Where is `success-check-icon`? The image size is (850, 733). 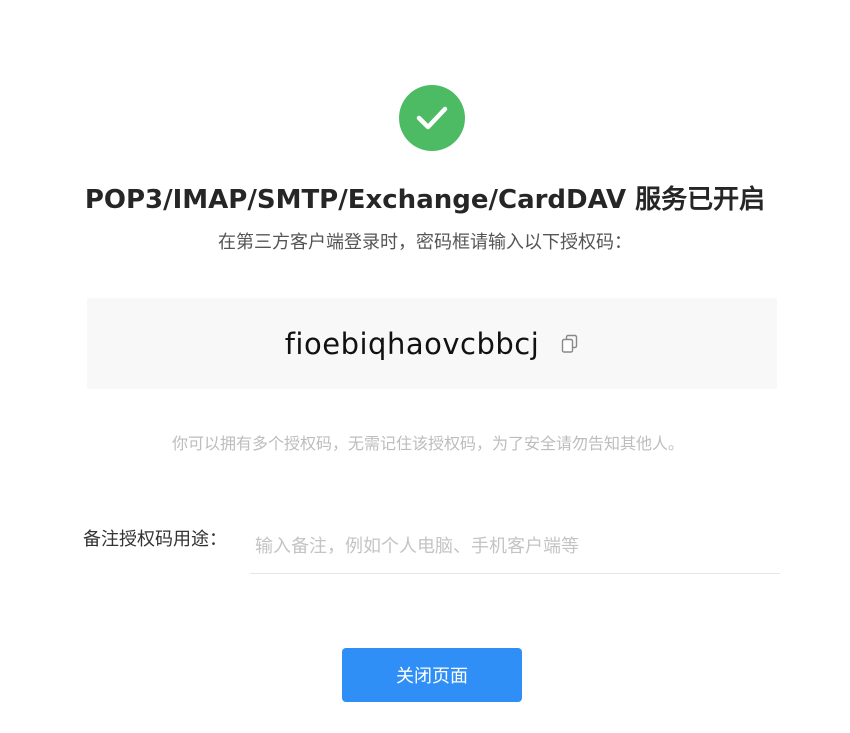
success-check-icon is located at coordinates (432, 118).